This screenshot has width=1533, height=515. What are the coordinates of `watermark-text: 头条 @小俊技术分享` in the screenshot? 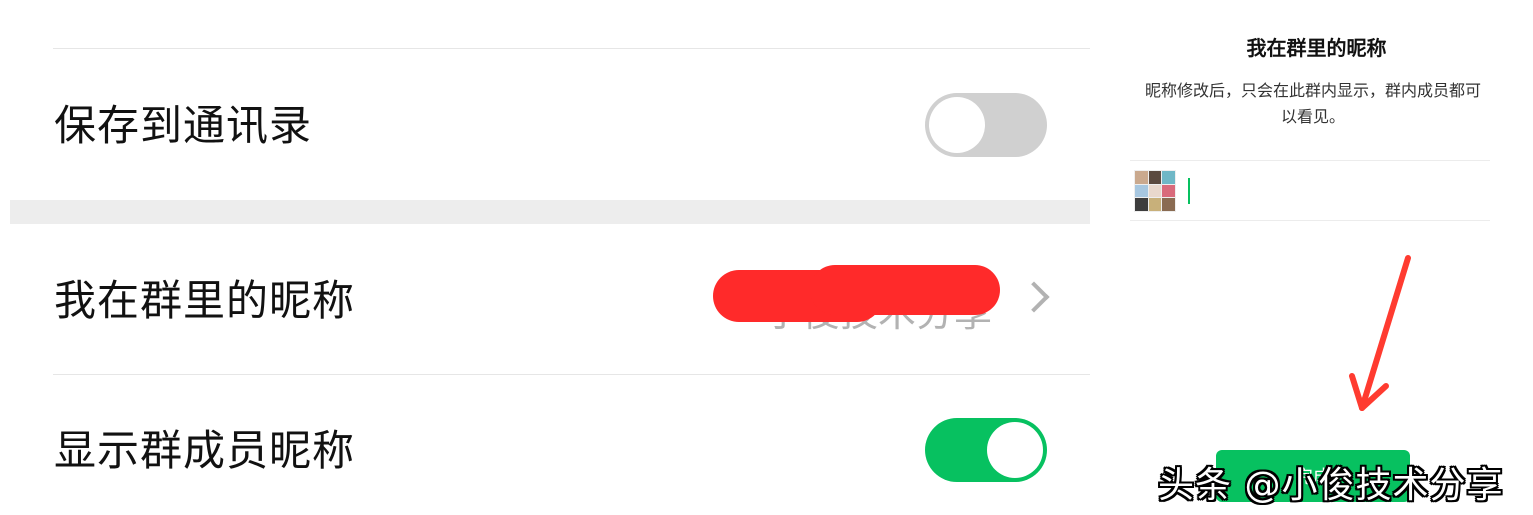 It's located at (1331, 485).